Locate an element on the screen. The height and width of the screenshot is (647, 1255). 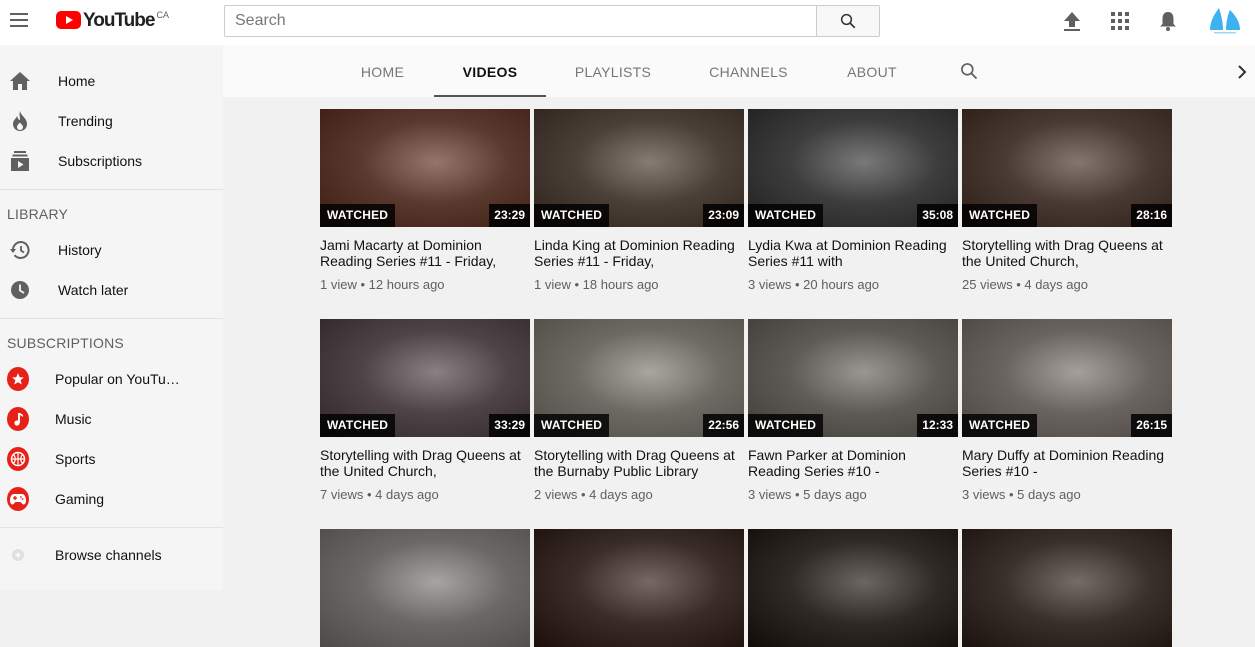
view-count: 7 views is located at coordinates (342, 494).